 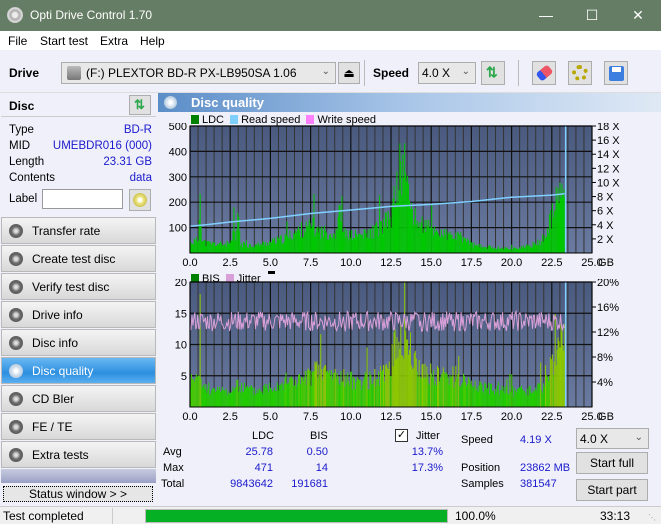 What do you see at coordinates (63, 371) in the screenshot?
I see `nav-label: Disc quality` at bounding box center [63, 371].